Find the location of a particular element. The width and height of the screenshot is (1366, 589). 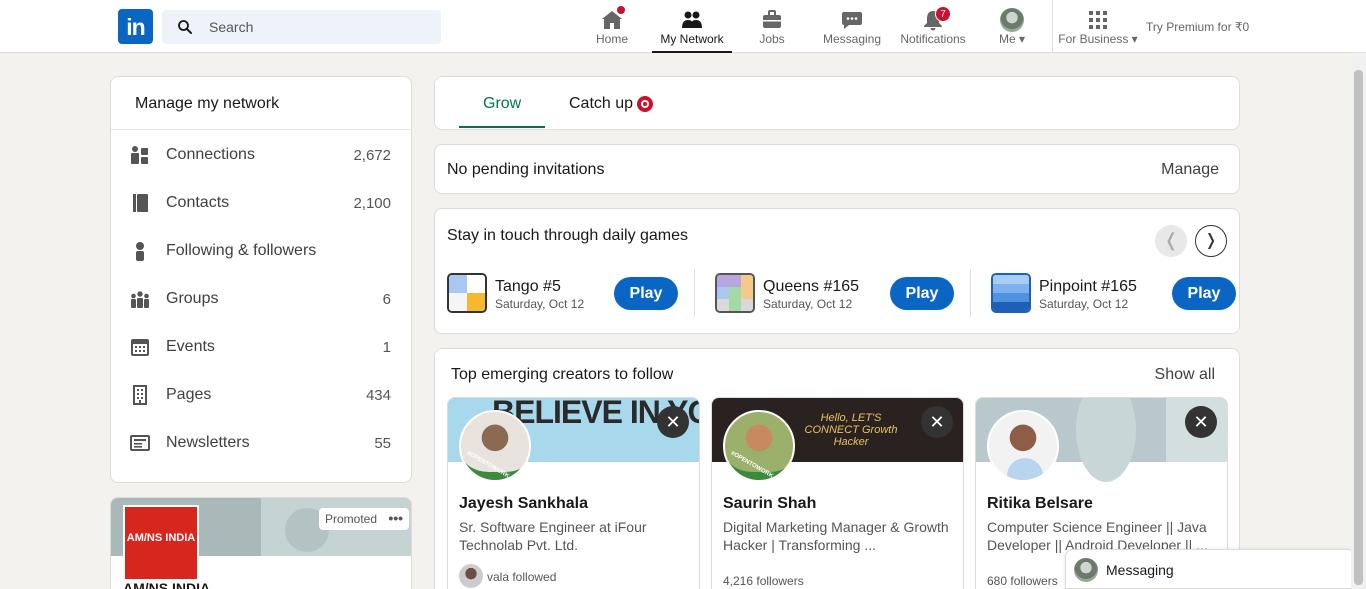

creators-title: Top emerging creators to follow is located at coordinates (562, 374).